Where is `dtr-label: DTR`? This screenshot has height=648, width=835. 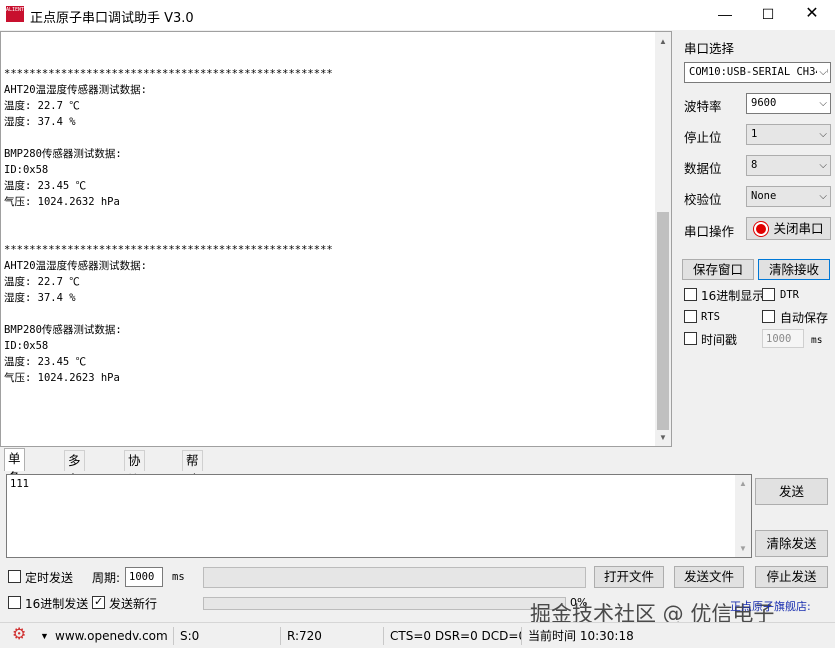 dtr-label: DTR is located at coordinates (789, 295).